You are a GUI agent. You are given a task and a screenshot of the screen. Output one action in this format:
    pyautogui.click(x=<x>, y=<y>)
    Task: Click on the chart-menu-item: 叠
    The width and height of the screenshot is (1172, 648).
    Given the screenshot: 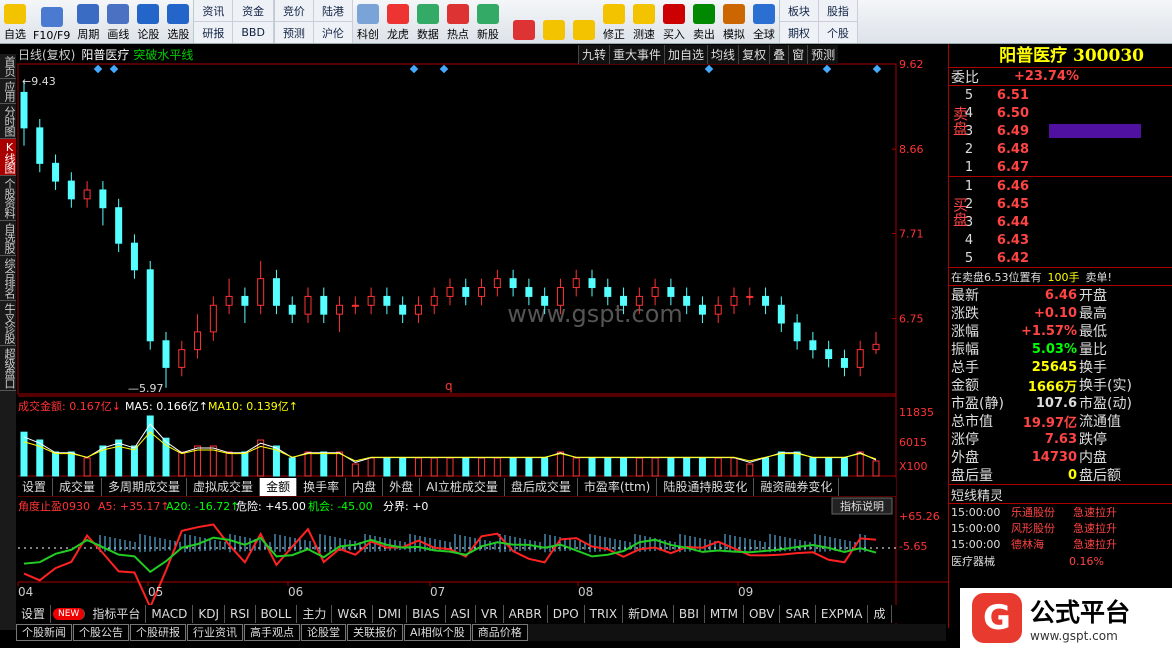 What is the action you would take?
    pyautogui.click(x=778, y=54)
    